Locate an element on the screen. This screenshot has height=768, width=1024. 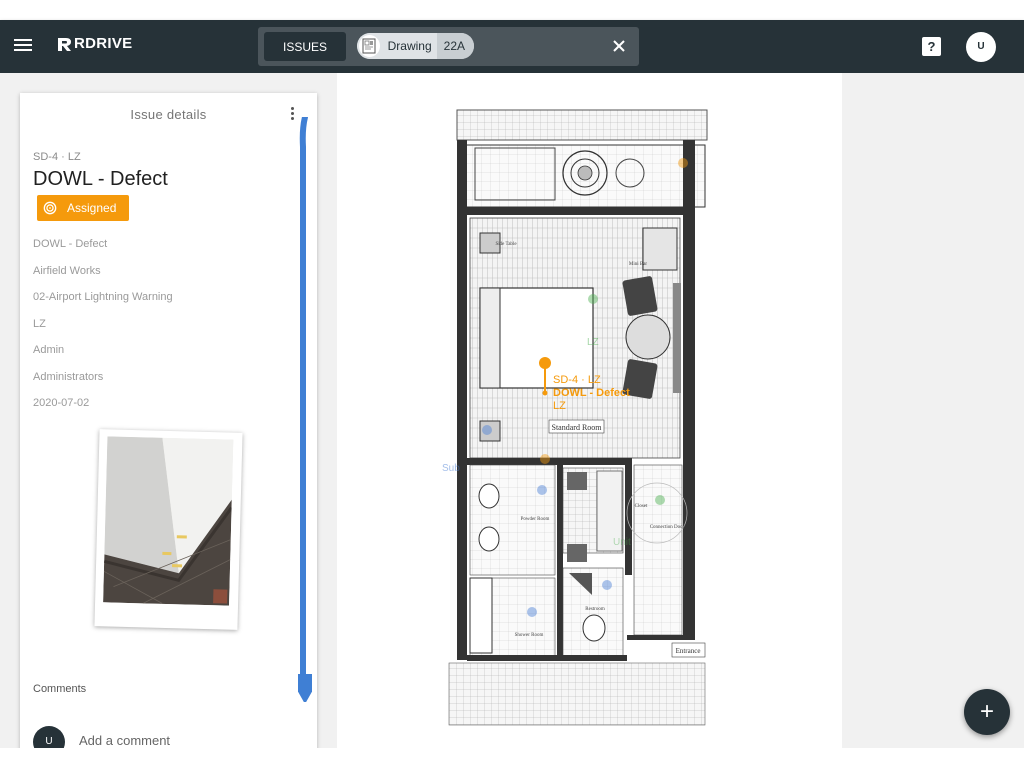
field-zone: LZ is located at coordinates (39, 324).